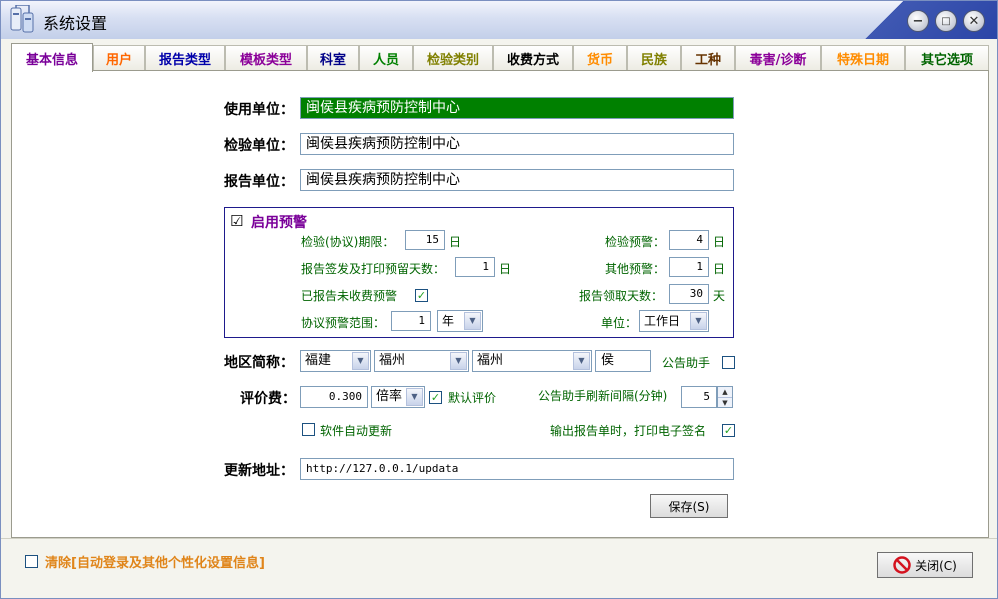  Describe the element at coordinates (386, 58) in the screenshot. I see `tab-staff: 人员` at that location.